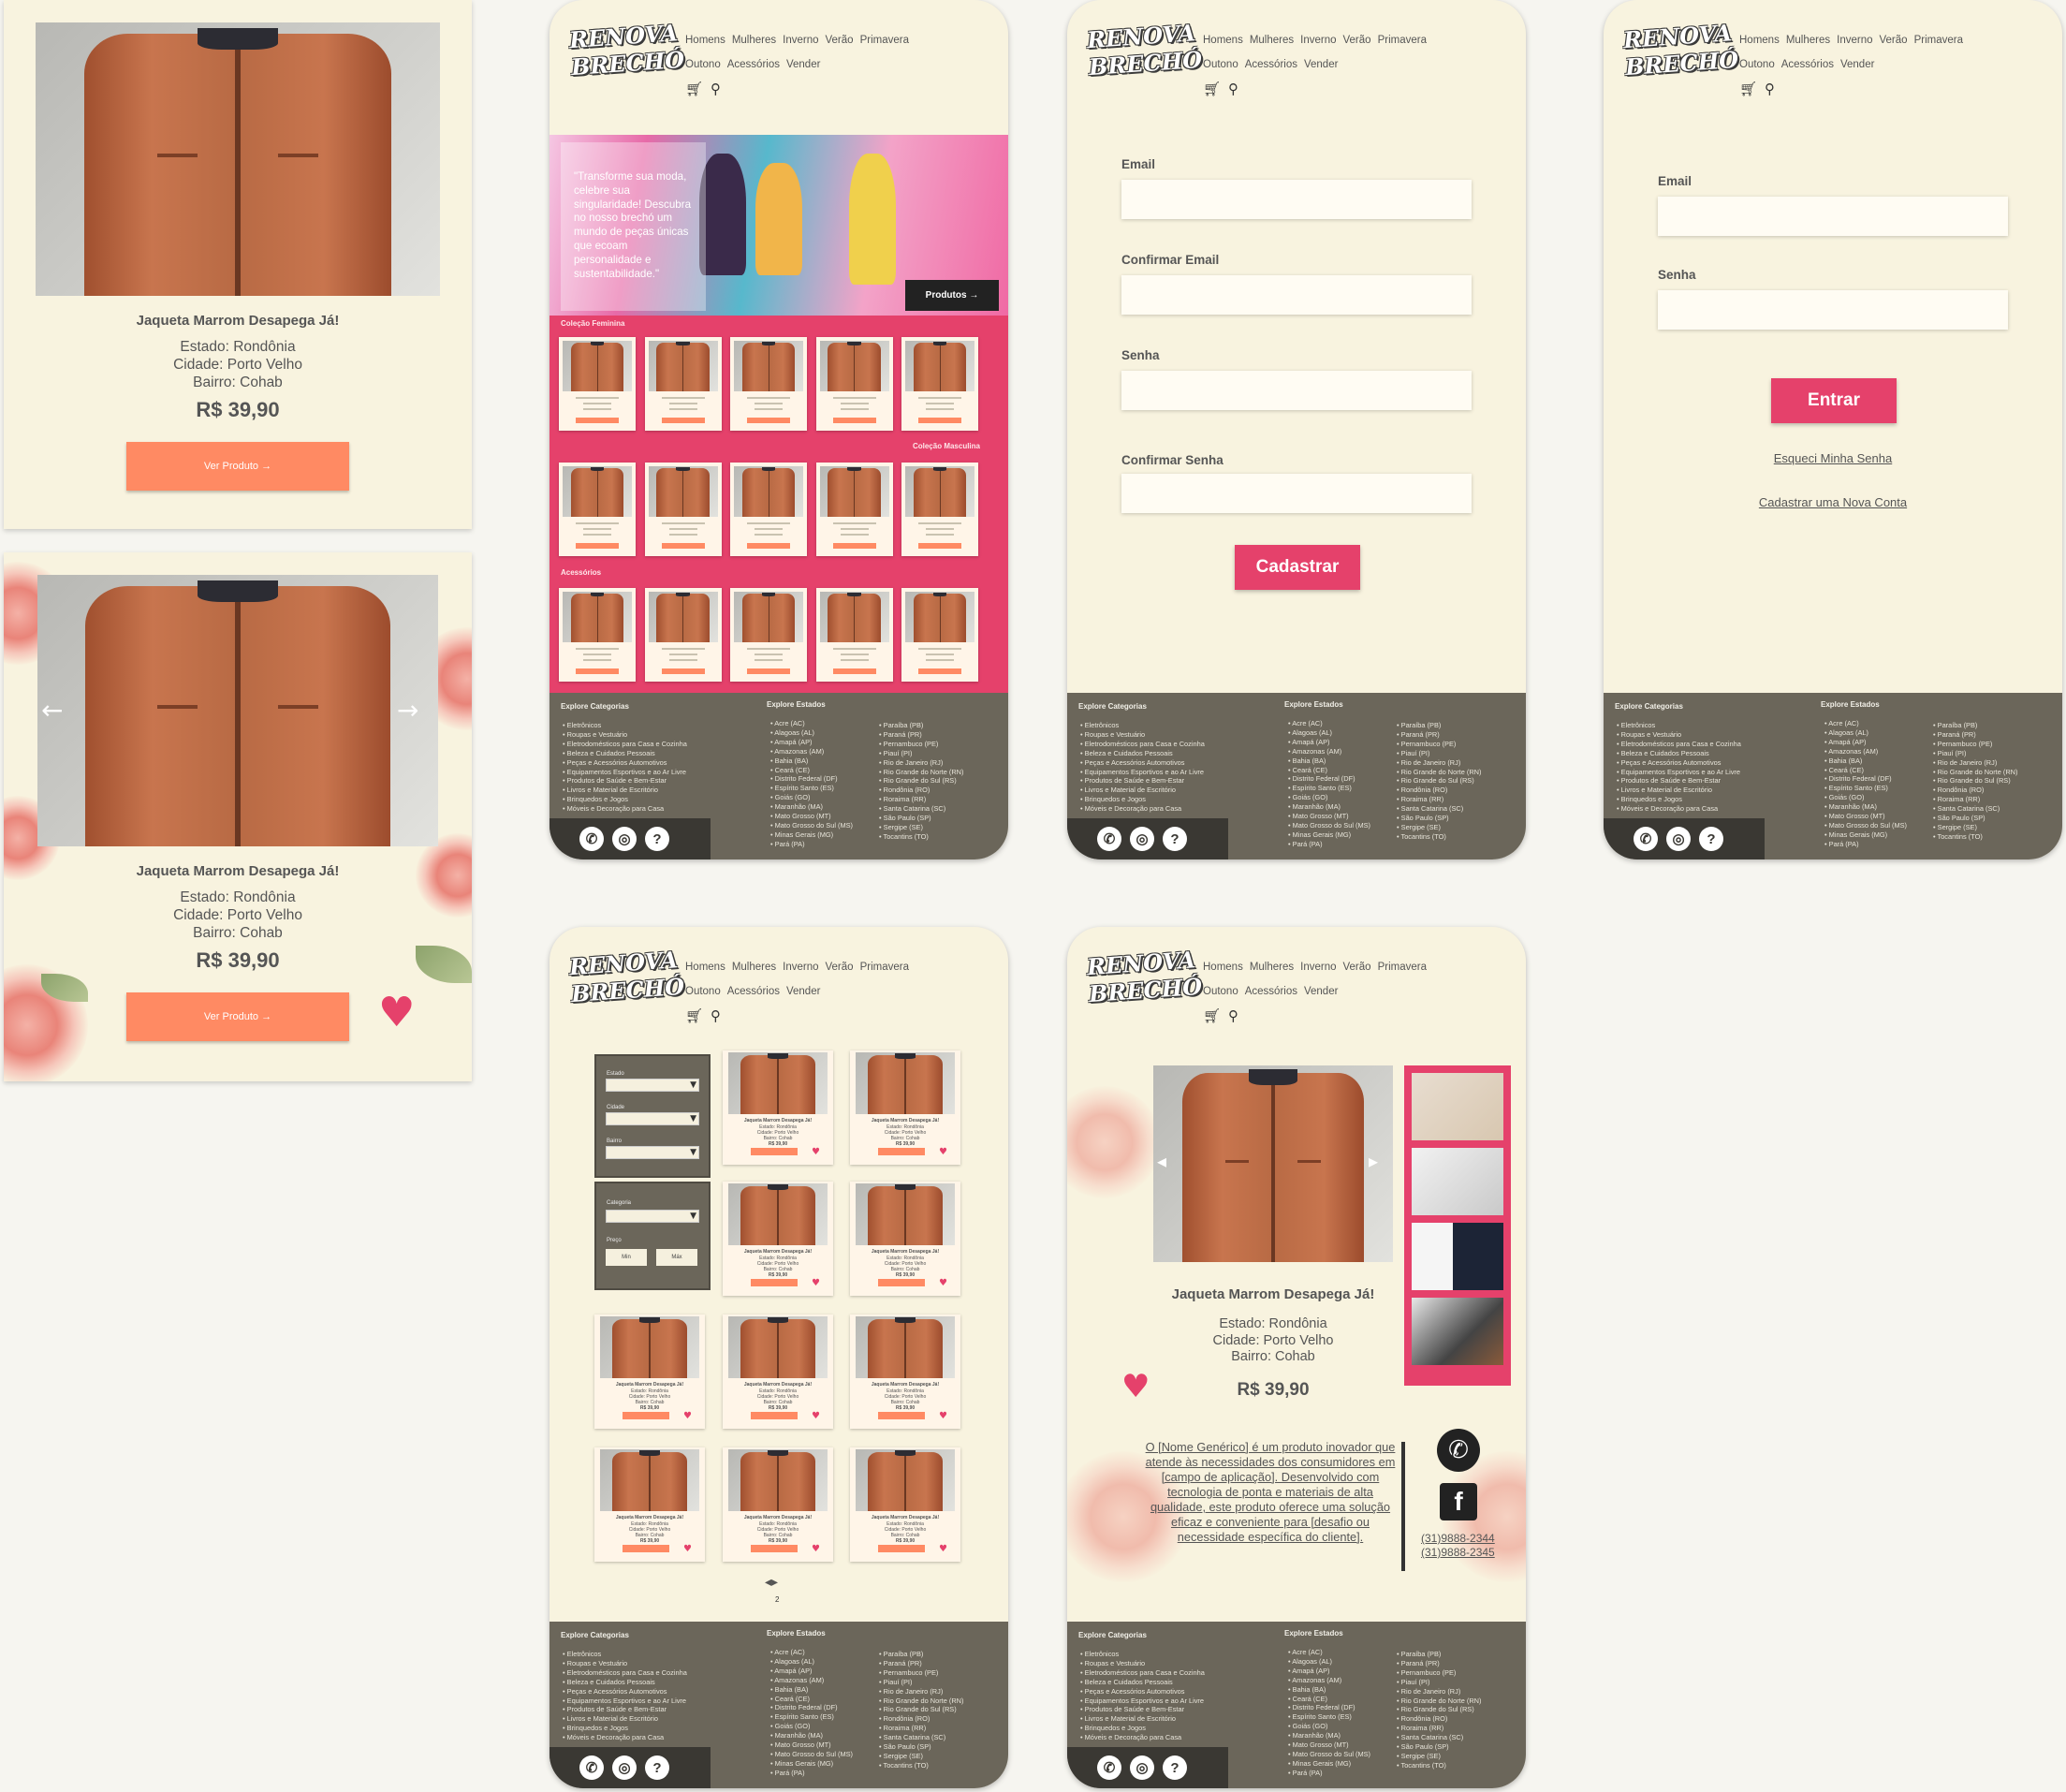  Describe the element at coordinates (716, 89) in the screenshot. I see `search-icon: ⚲` at that location.